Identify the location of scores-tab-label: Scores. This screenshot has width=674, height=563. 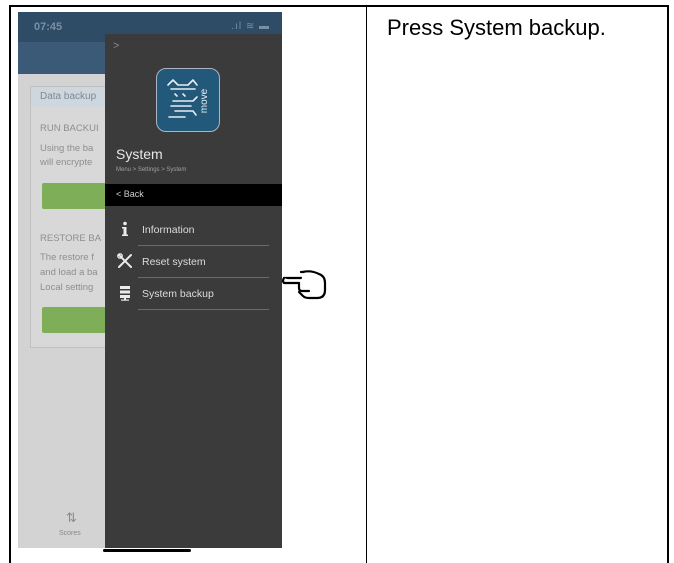
(70, 533).